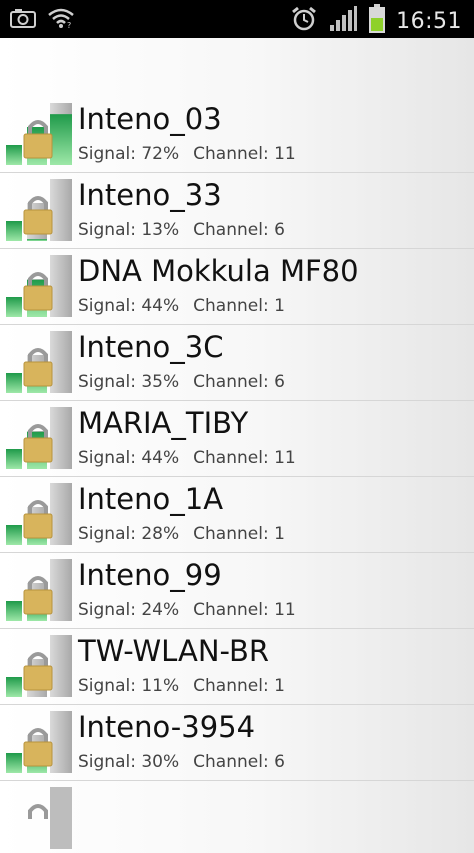  What do you see at coordinates (181, 762) in the screenshot?
I see `network-info: Signal: 30% Channel: 6` at bounding box center [181, 762].